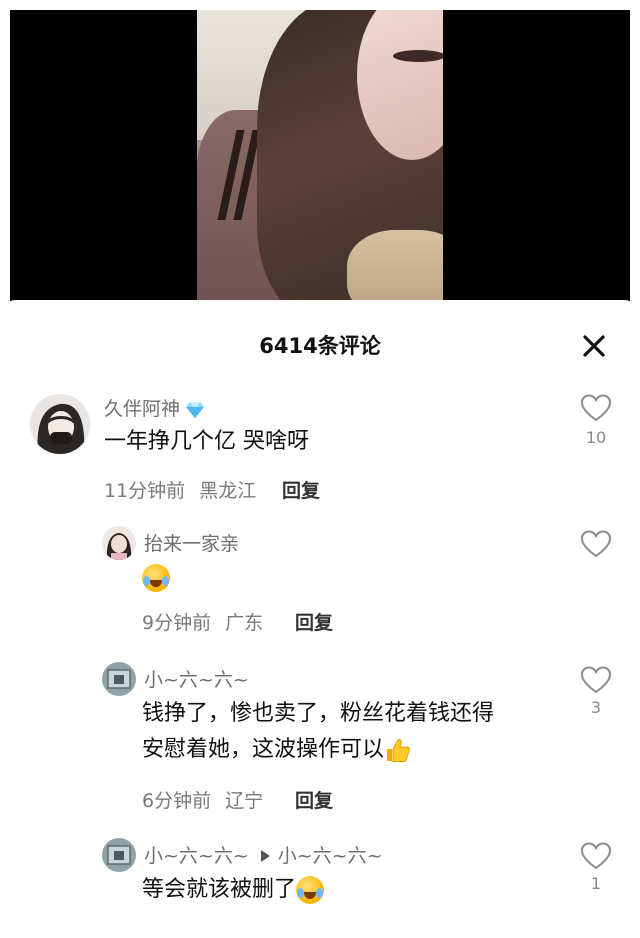 The width and height of the screenshot is (640, 938). What do you see at coordinates (320, 454) in the screenshot?
I see `comment-item: 久伴阿神 一年挣几个亿 哭啥呀 11分钟前 黑龙江 回复 10` at bounding box center [320, 454].